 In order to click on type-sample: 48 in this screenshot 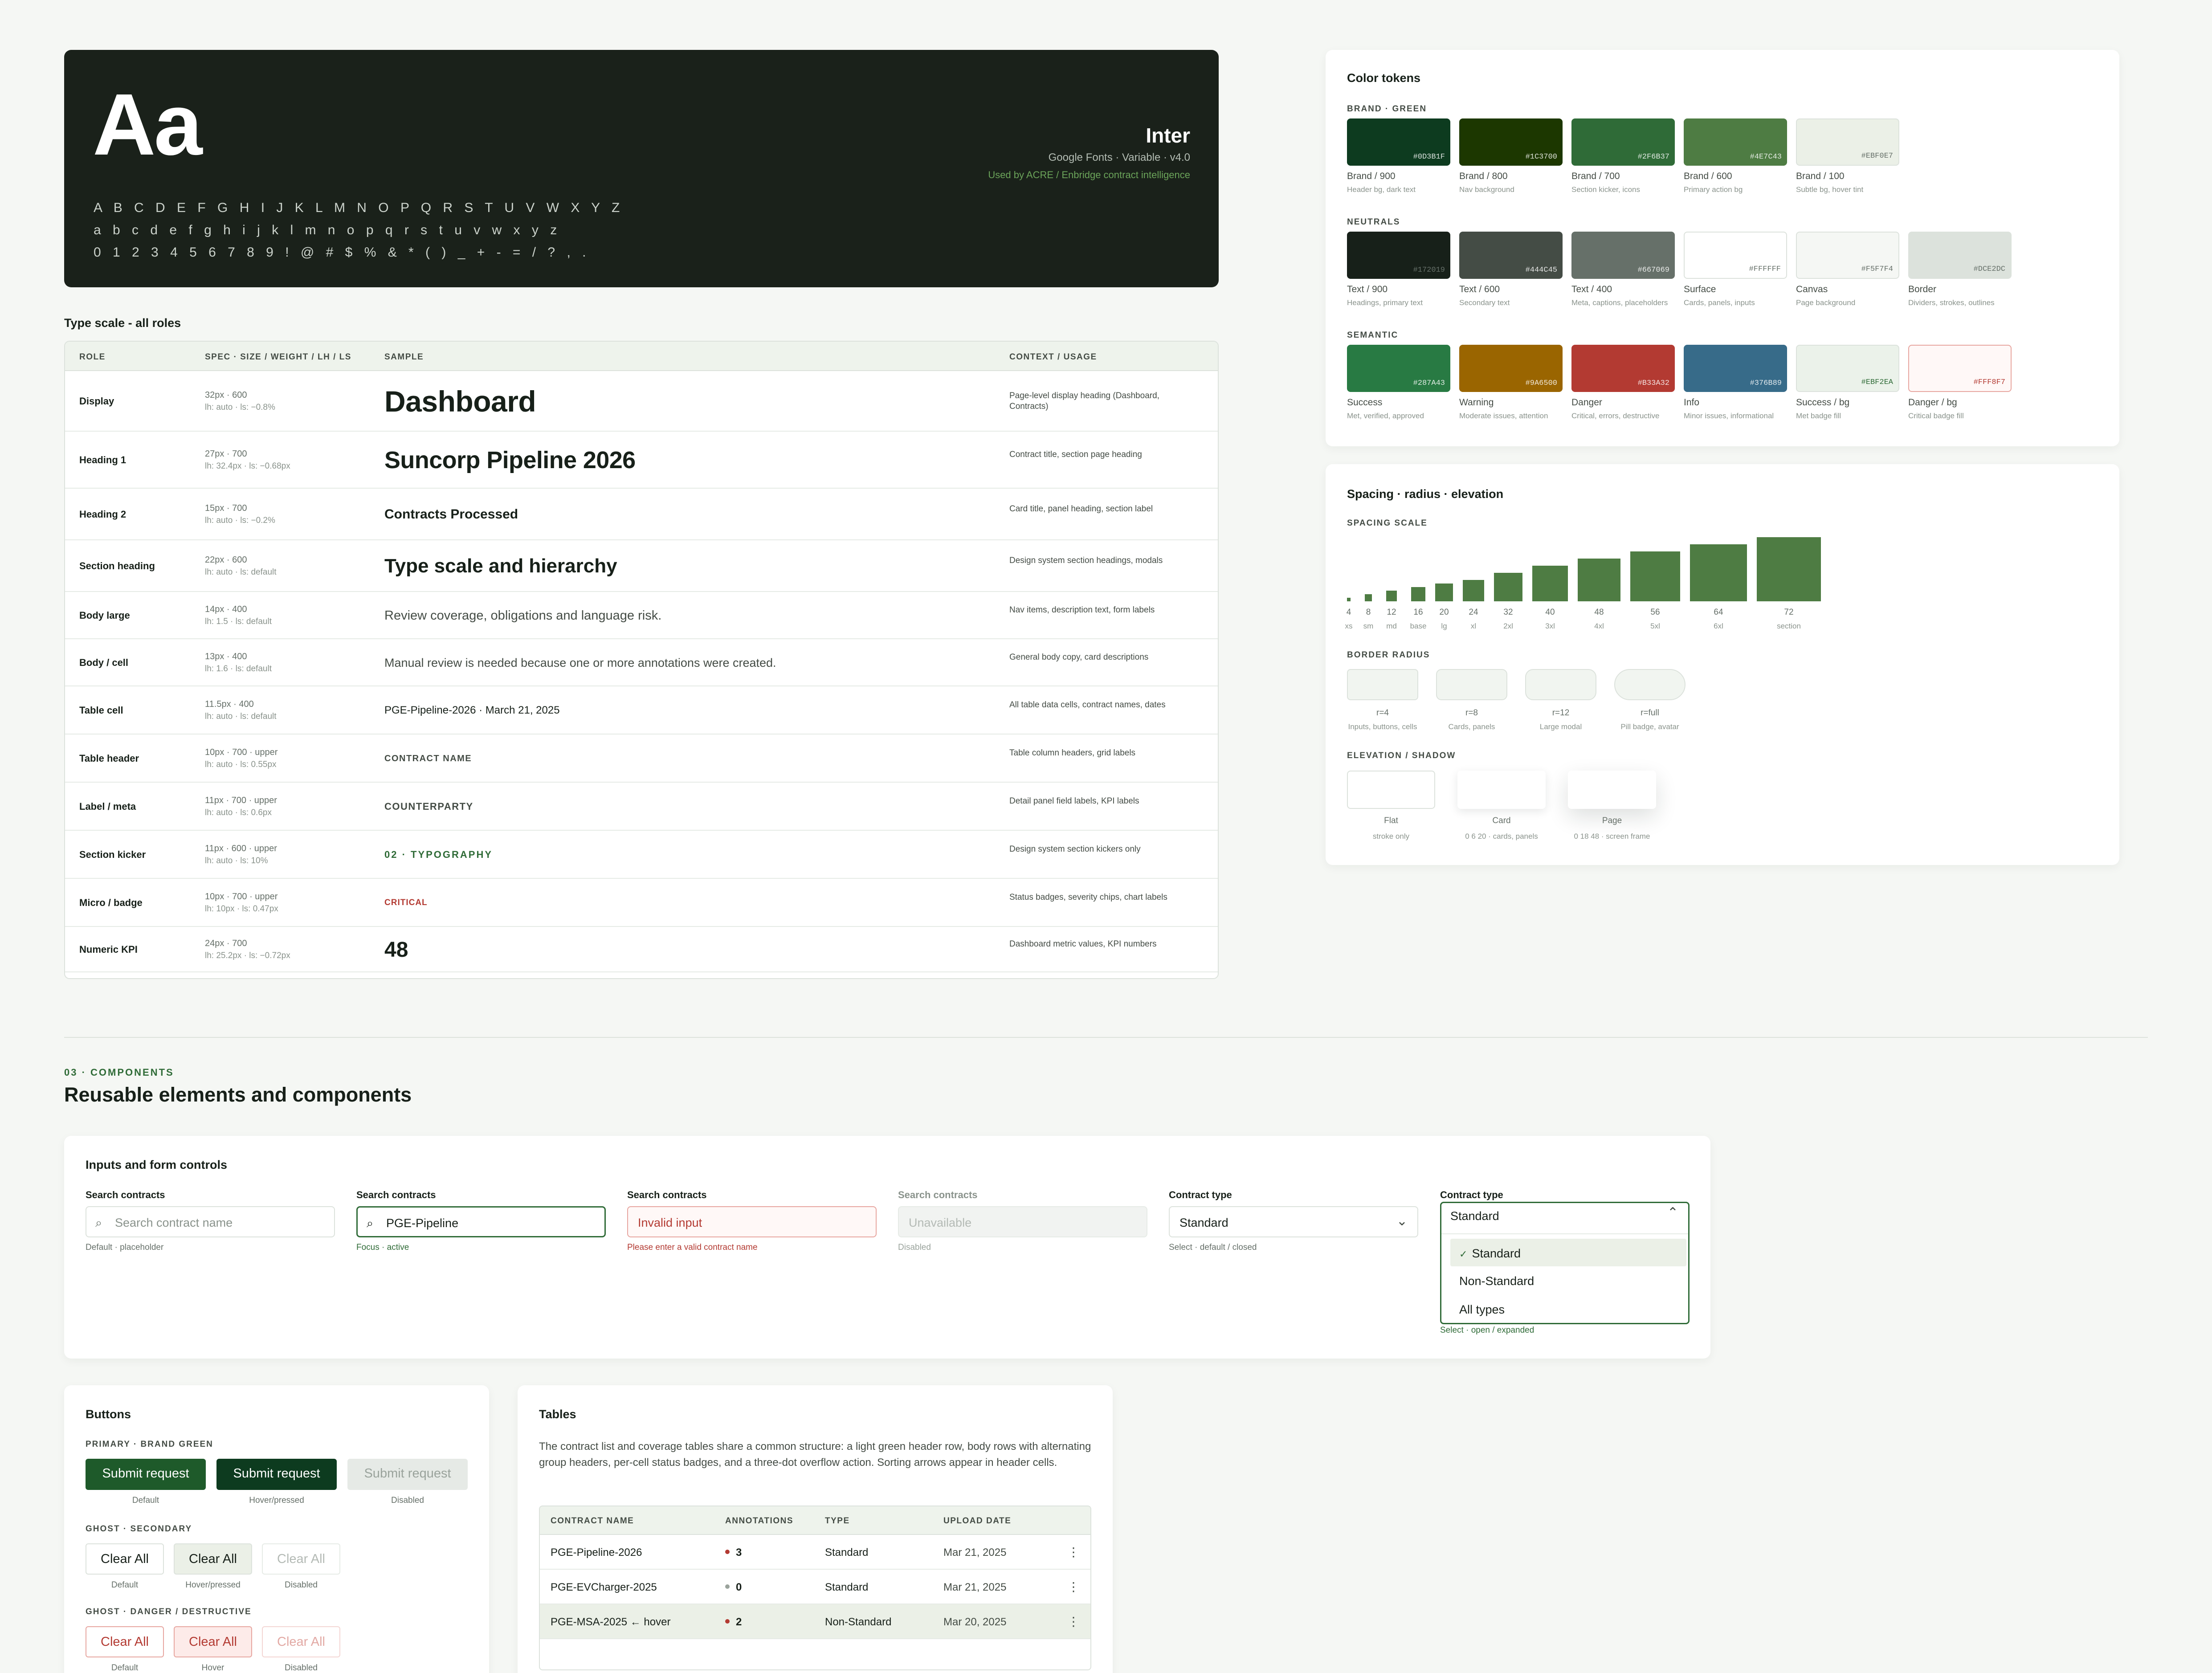, I will do `click(396, 950)`.